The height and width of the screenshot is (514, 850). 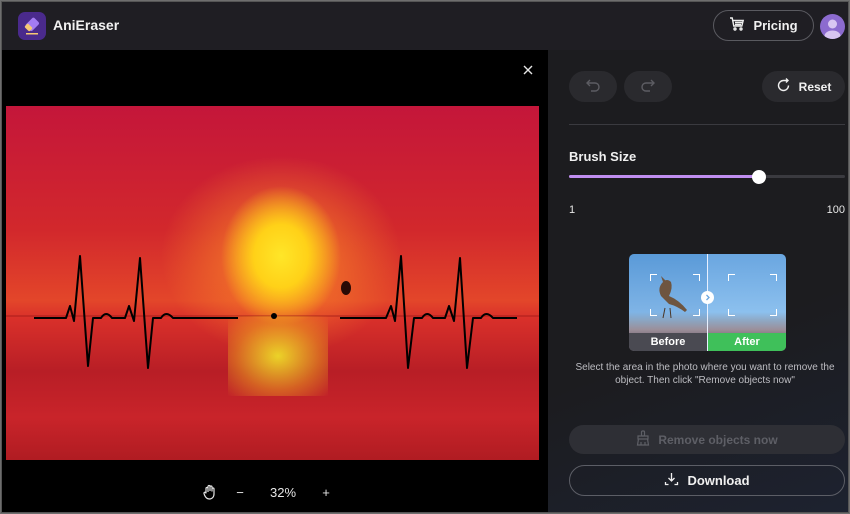 What do you see at coordinates (528, 70) in the screenshot?
I see `close-icon` at bounding box center [528, 70].